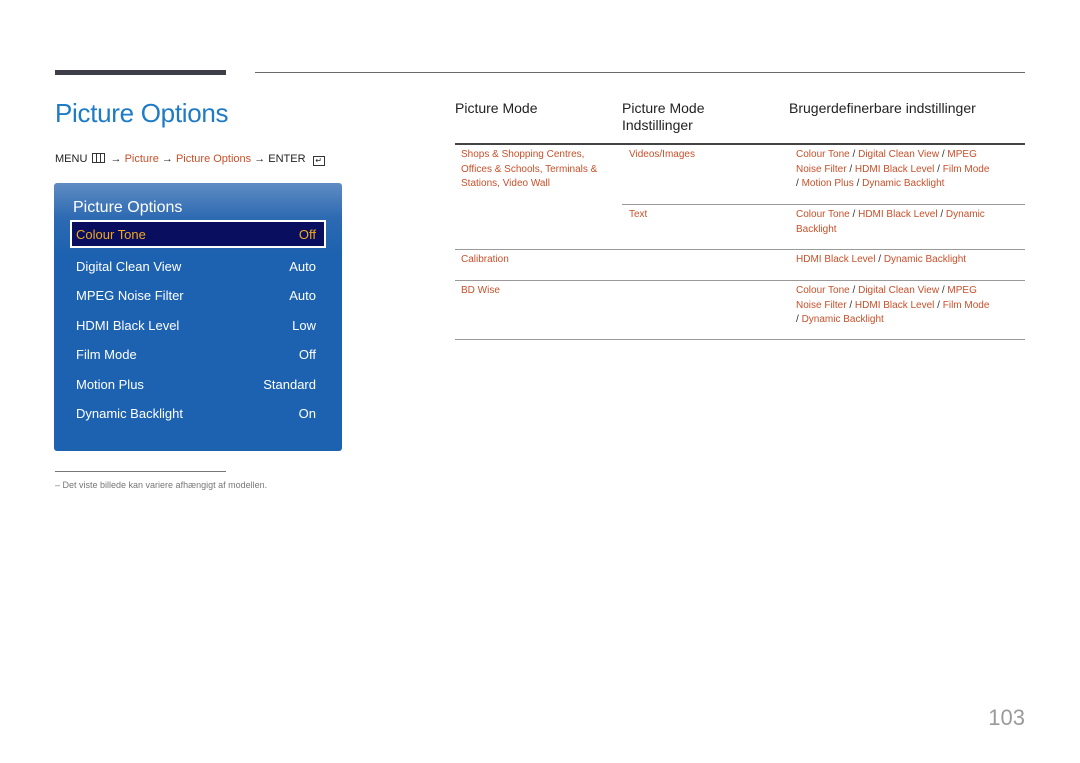  Describe the element at coordinates (1006, 717) in the screenshot. I see `page-number: 103` at that location.